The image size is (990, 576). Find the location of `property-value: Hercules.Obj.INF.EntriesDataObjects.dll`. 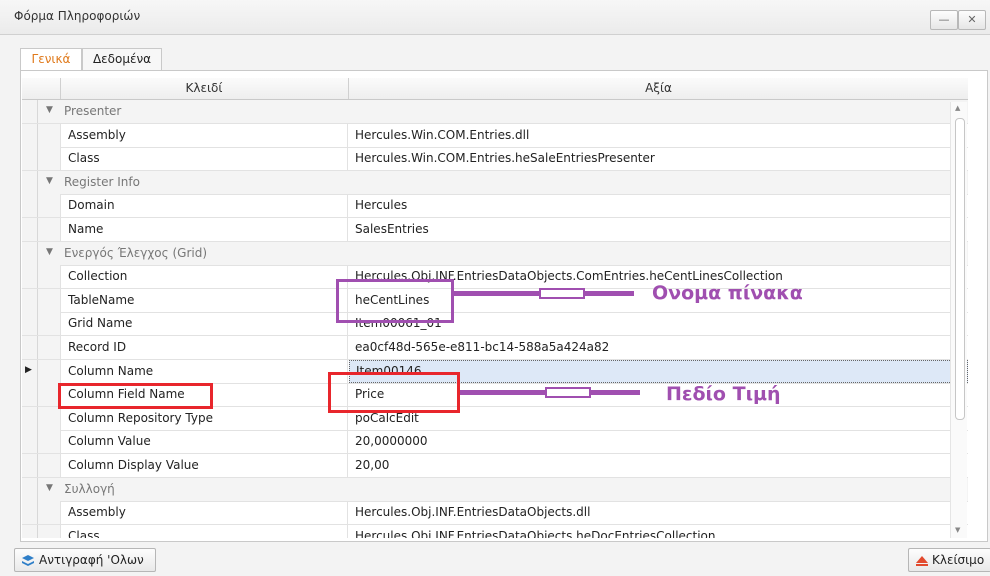

property-value: Hercules.Obj.INF.EntriesDataObjects.dll is located at coordinates (658, 512).